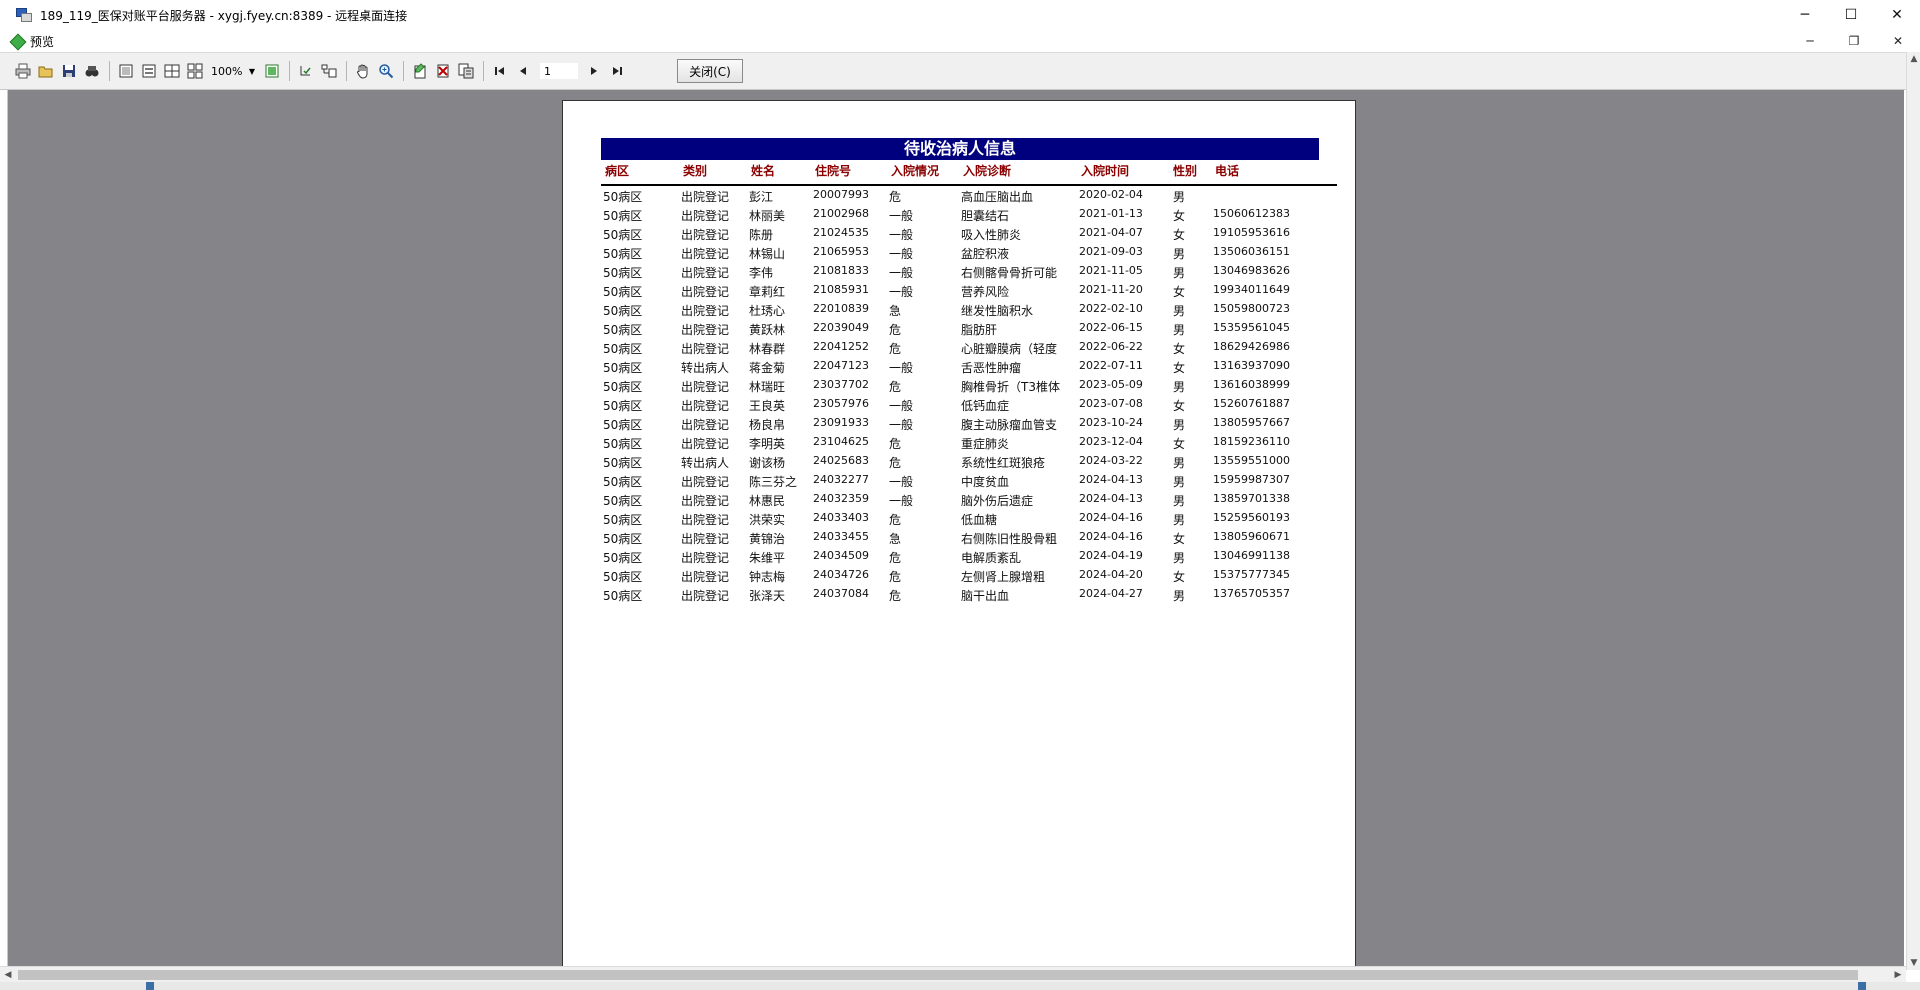 Image resolution: width=1920 pixels, height=990 pixels. I want to click on scroll-down-icon: ▼, so click(1913, 963).